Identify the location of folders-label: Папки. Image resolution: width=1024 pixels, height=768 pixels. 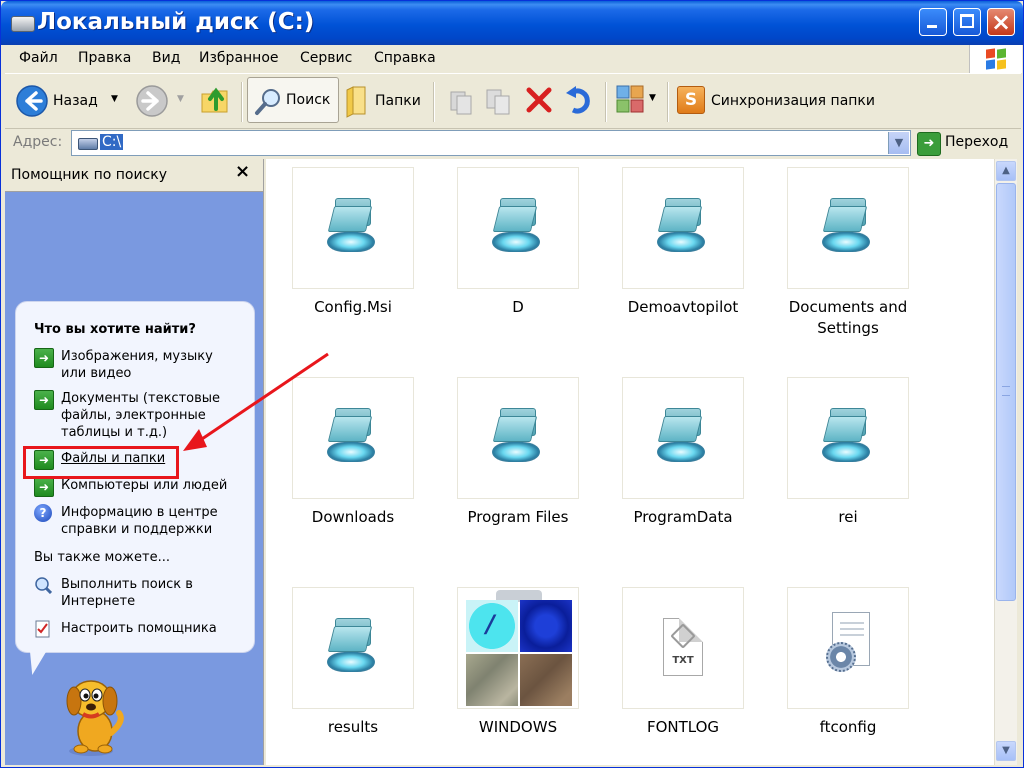
(398, 101).